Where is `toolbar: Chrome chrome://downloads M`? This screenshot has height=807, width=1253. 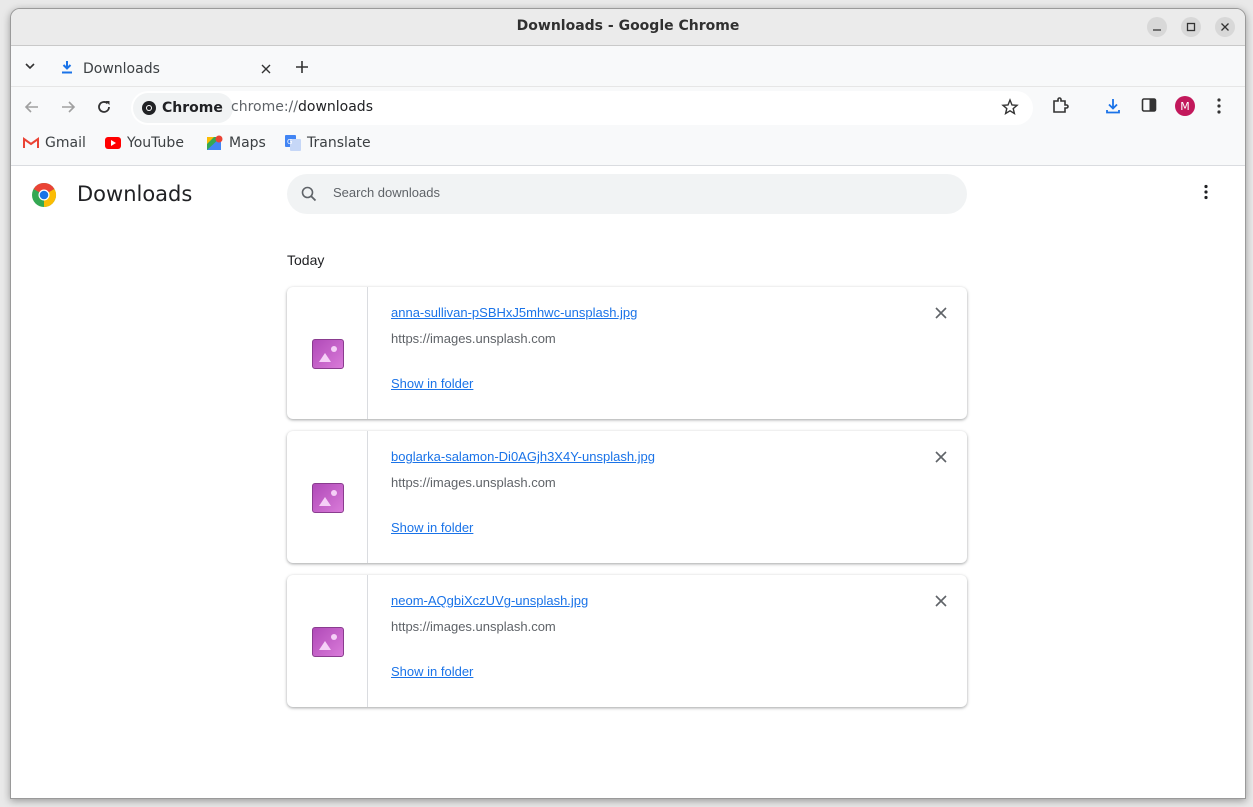
toolbar: Chrome chrome://downloads M is located at coordinates (628, 107).